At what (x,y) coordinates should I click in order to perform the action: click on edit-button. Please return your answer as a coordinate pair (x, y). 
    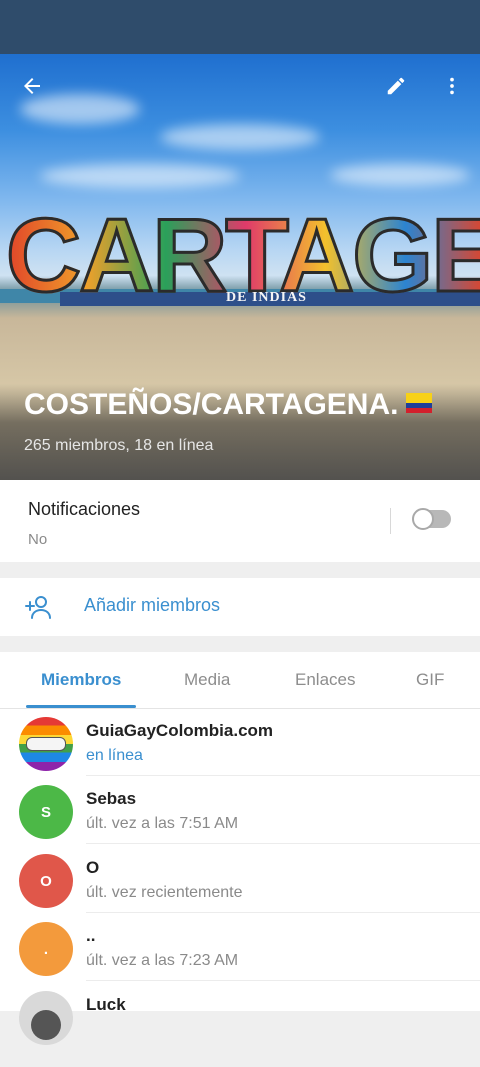
    Looking at the image, I should click on (396, 86).